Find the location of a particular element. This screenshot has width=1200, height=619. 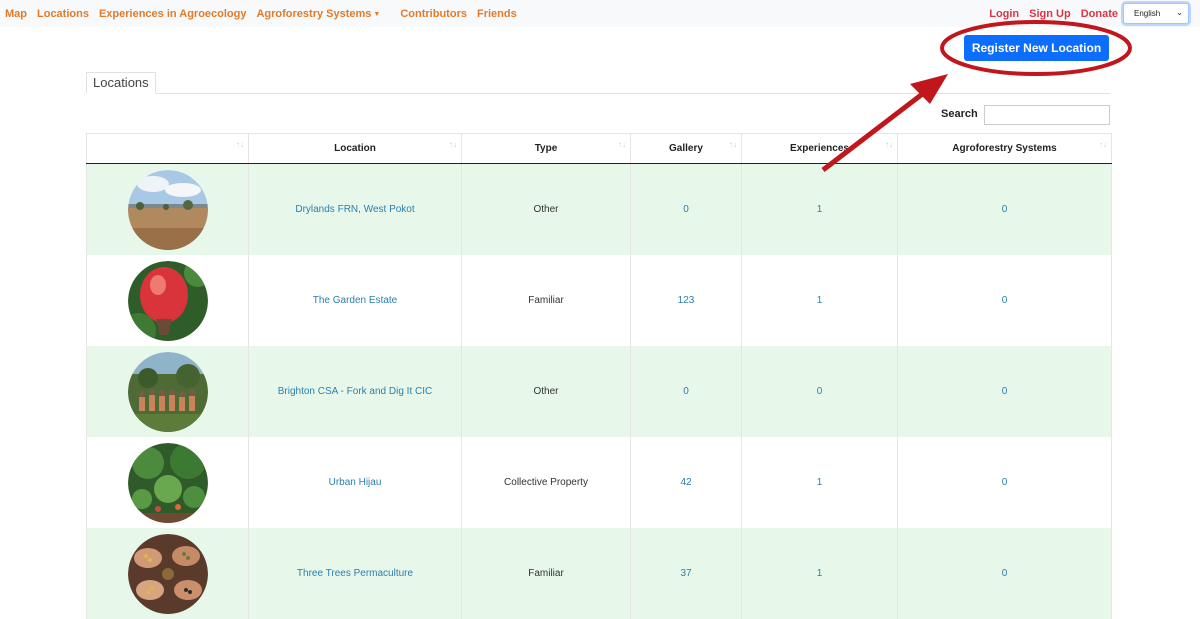

location-thumbnail-hands-seeds is located at coordinates (167, 573).